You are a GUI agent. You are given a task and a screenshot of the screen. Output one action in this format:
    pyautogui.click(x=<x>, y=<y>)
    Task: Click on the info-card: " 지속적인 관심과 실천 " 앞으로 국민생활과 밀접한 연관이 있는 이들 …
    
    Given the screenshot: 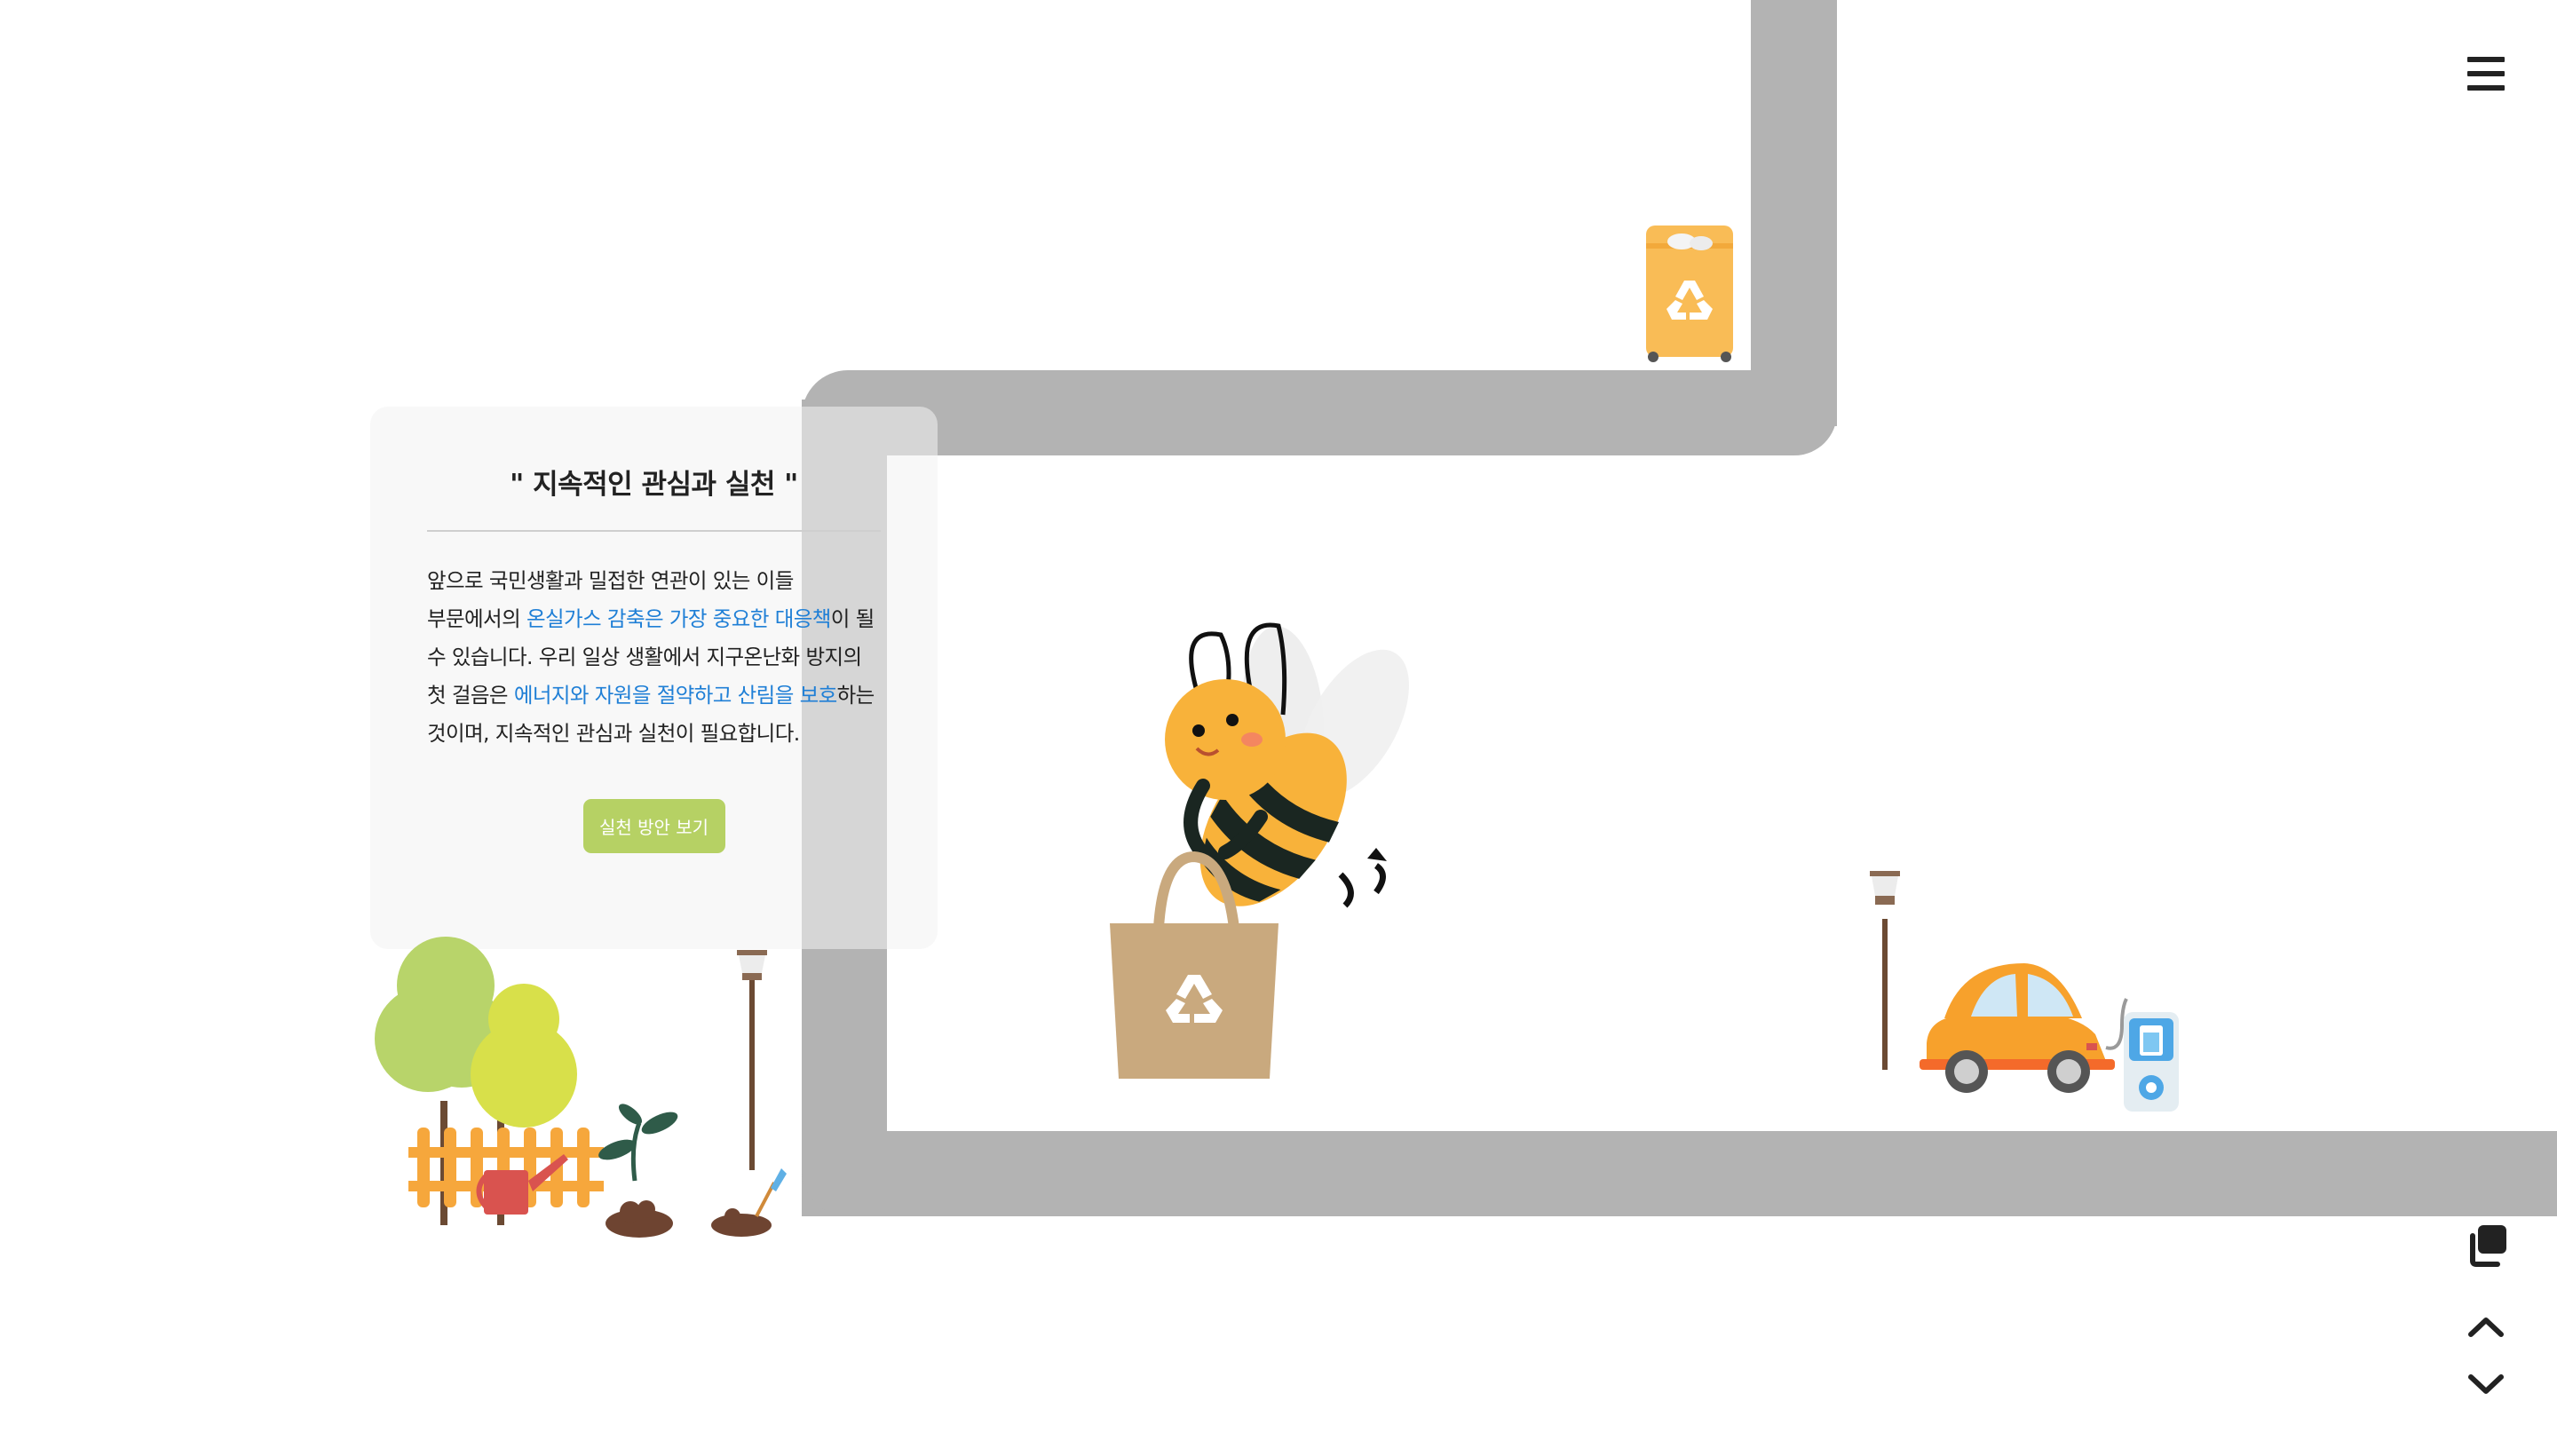 What is the action you would take?
    pyautogui.click(x=654, y=678)
    